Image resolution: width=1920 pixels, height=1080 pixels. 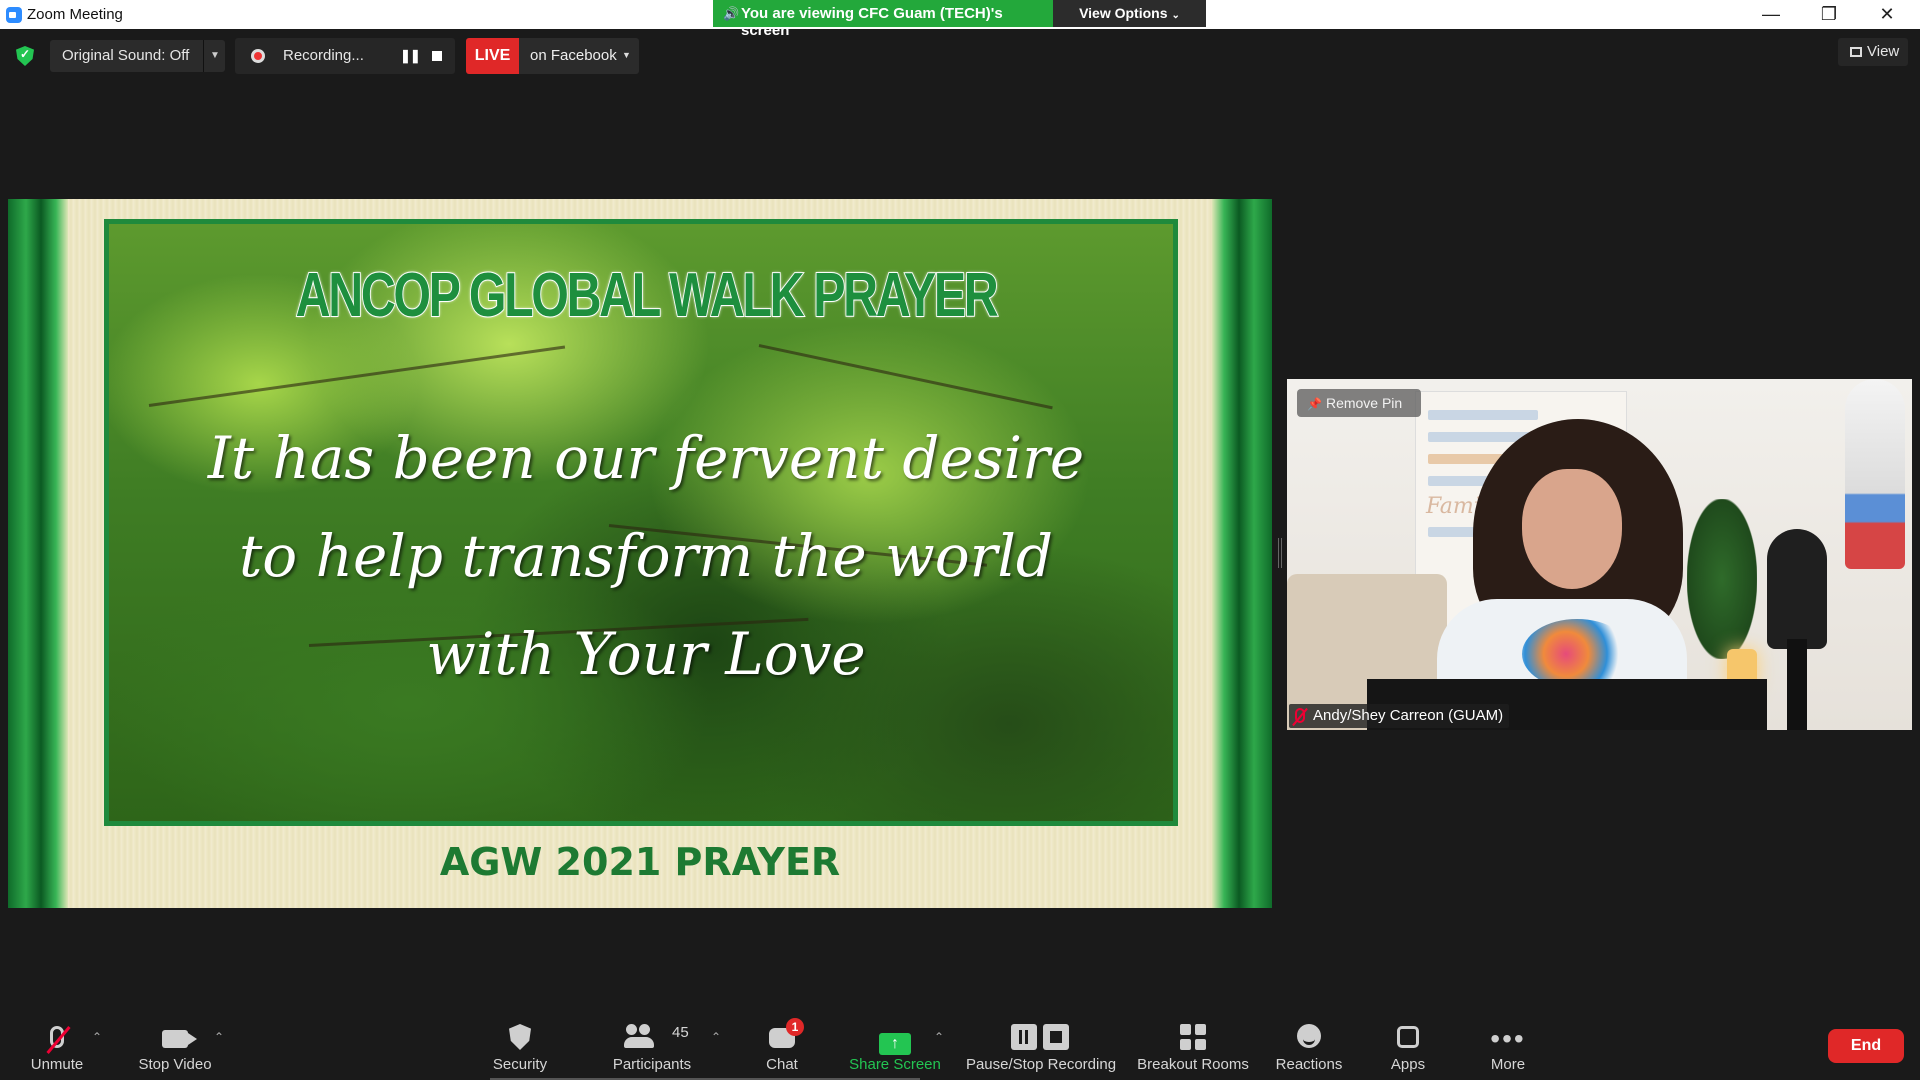 I want to click on split-view-handle, so click(x=1280, y=553).